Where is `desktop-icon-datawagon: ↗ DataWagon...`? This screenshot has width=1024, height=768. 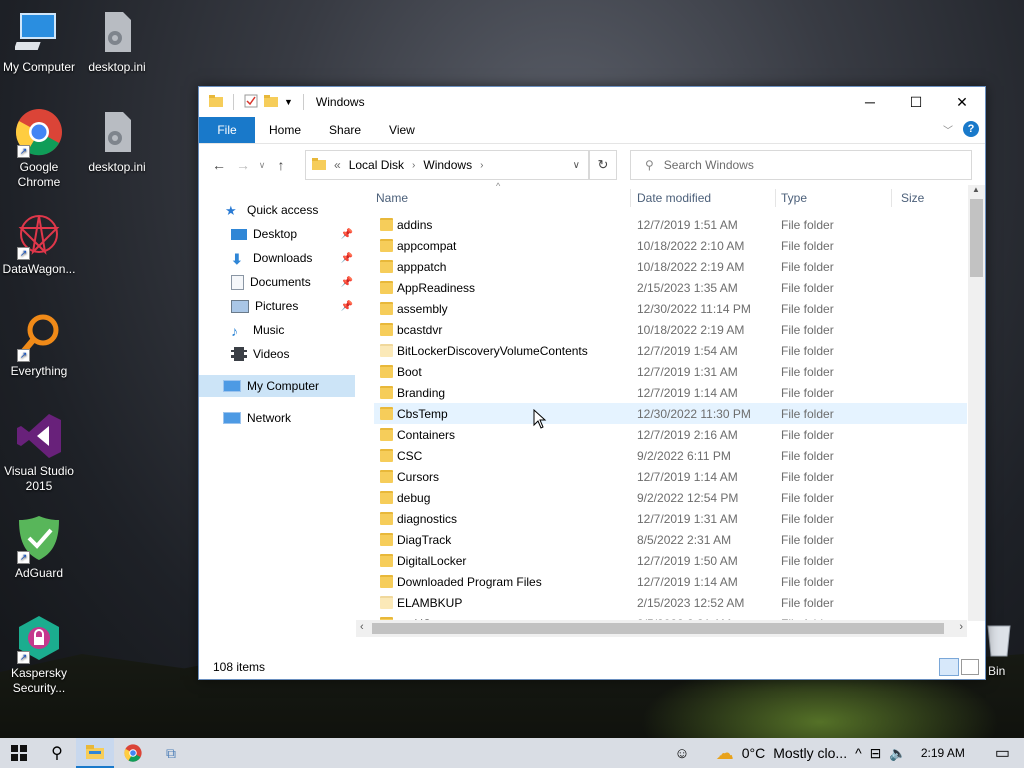
desktop-icon-datawagon: ↗ DataWagon... is located at coordinates (39, 243).